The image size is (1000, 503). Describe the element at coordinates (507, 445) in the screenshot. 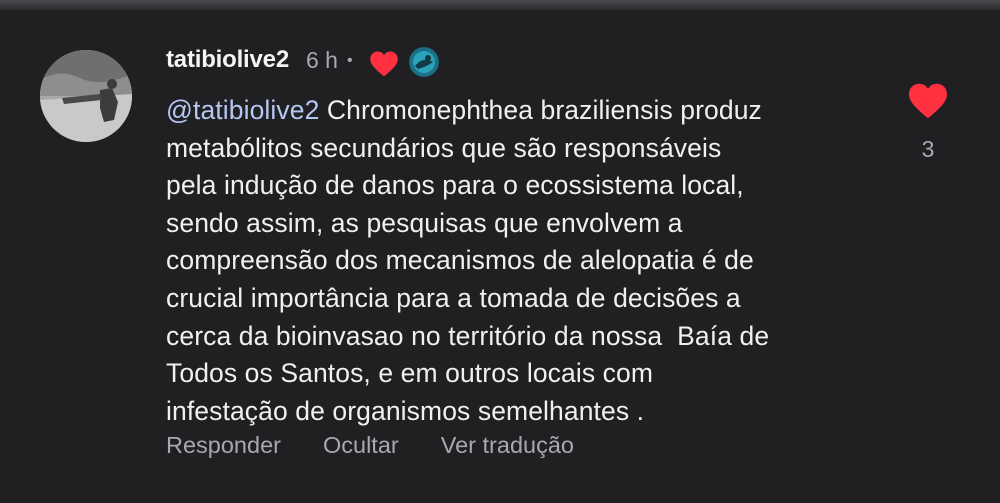

I see `translate-button: Ver tradução` at that location.